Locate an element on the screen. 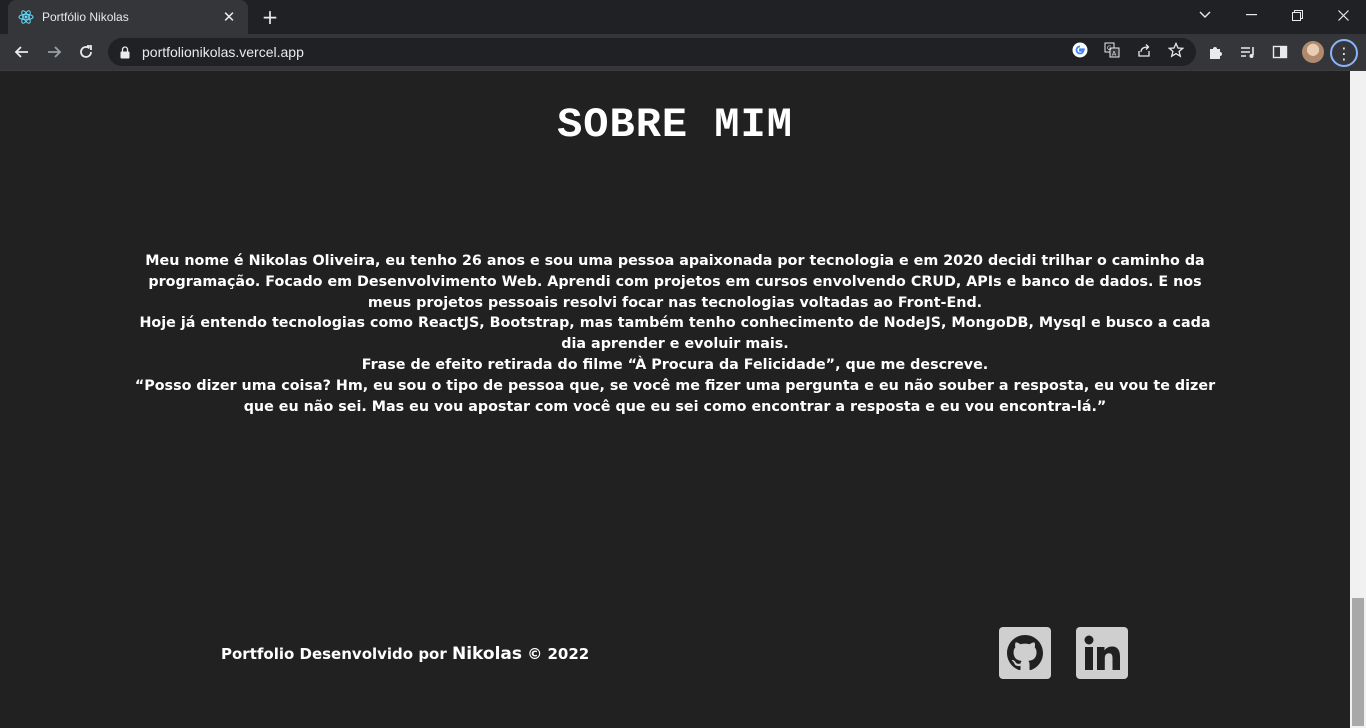  tab-portfolio: Portfólio Nikolas ✕ is located at coordinates (128, 17).